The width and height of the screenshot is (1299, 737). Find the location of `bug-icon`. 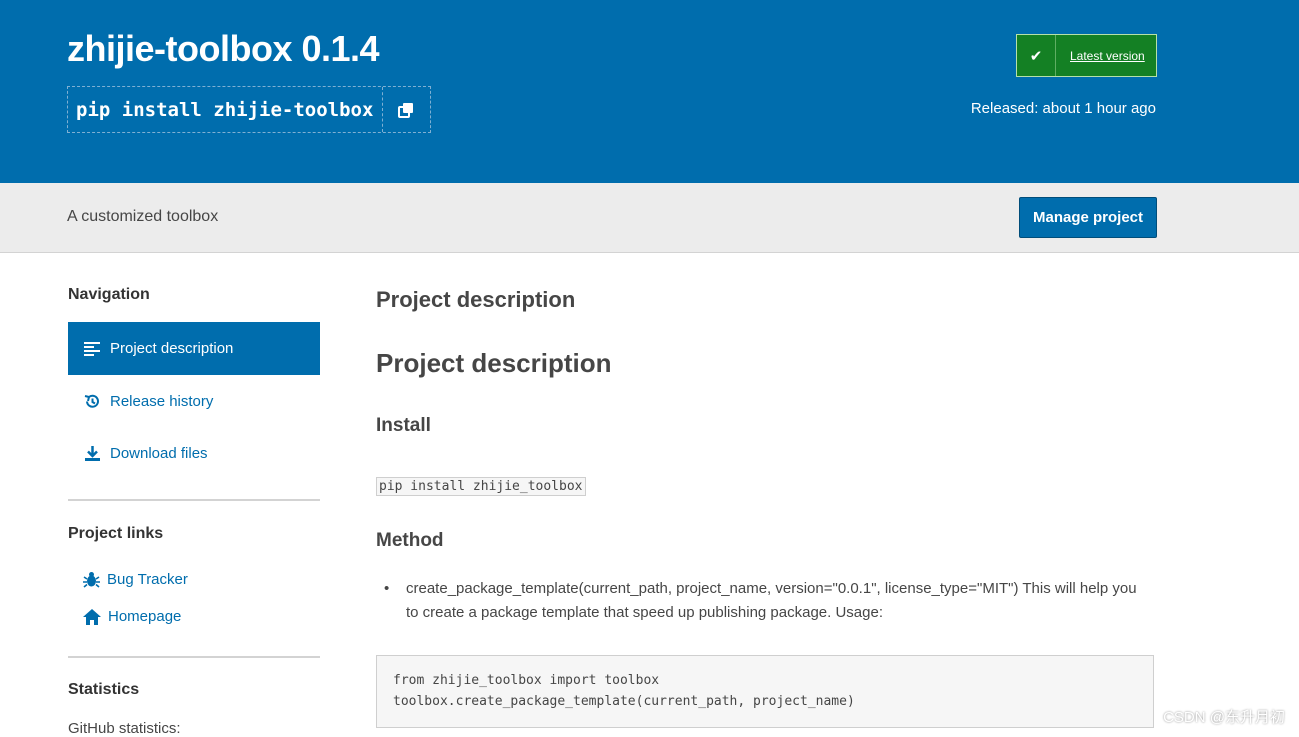

bug-icon is located at coordinates (91, 580).